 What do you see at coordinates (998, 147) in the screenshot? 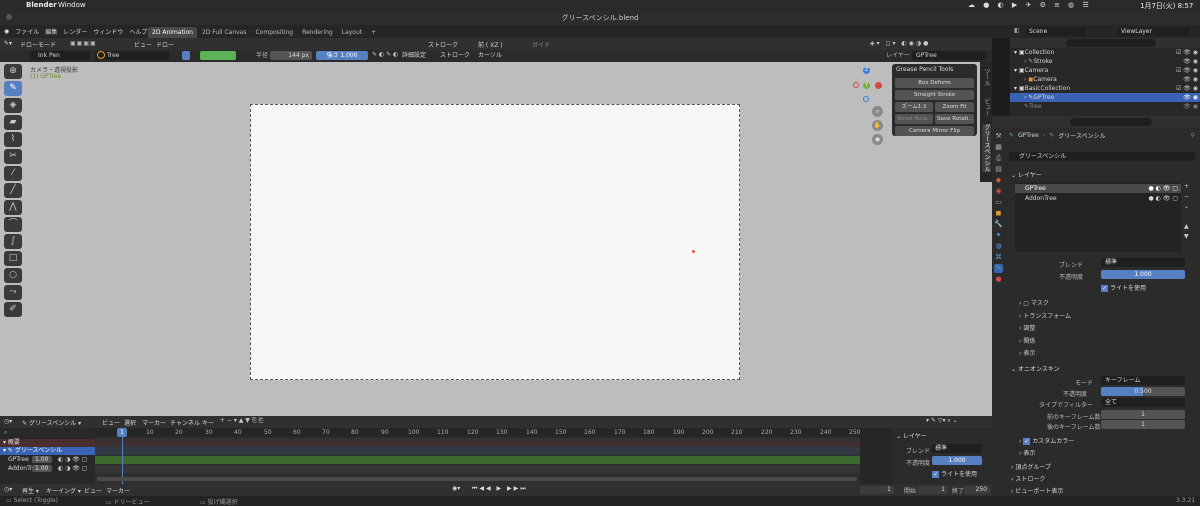
I see `render-props-icon: ▦` at bounding box center [998, 147].